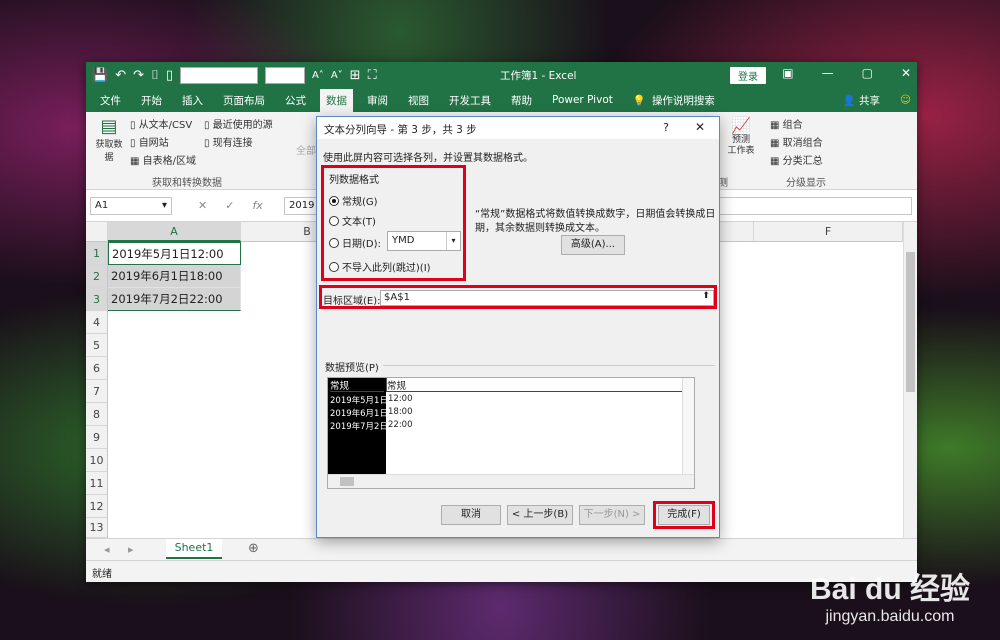 This screenshot has width=1000, height=640. I want to click on new-file-icon: ▯, so click(169, 75).